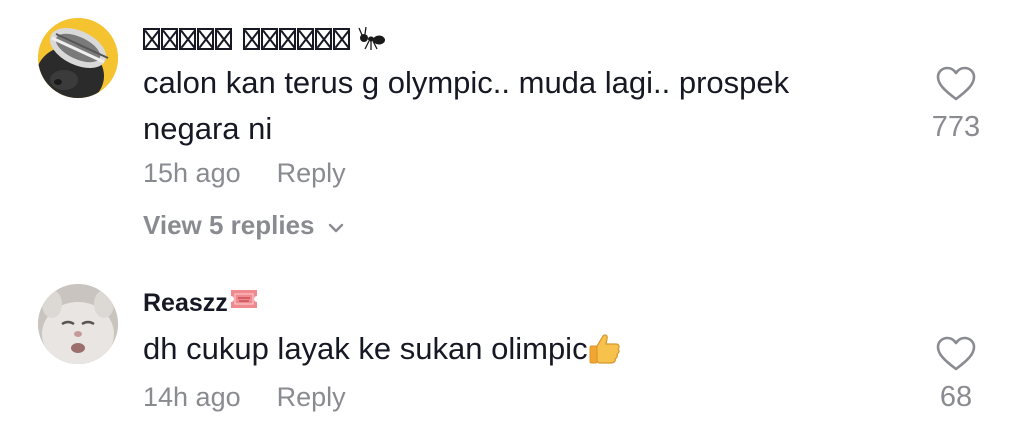  I want to click on timestamp: 14h ago, so click(192, 397).